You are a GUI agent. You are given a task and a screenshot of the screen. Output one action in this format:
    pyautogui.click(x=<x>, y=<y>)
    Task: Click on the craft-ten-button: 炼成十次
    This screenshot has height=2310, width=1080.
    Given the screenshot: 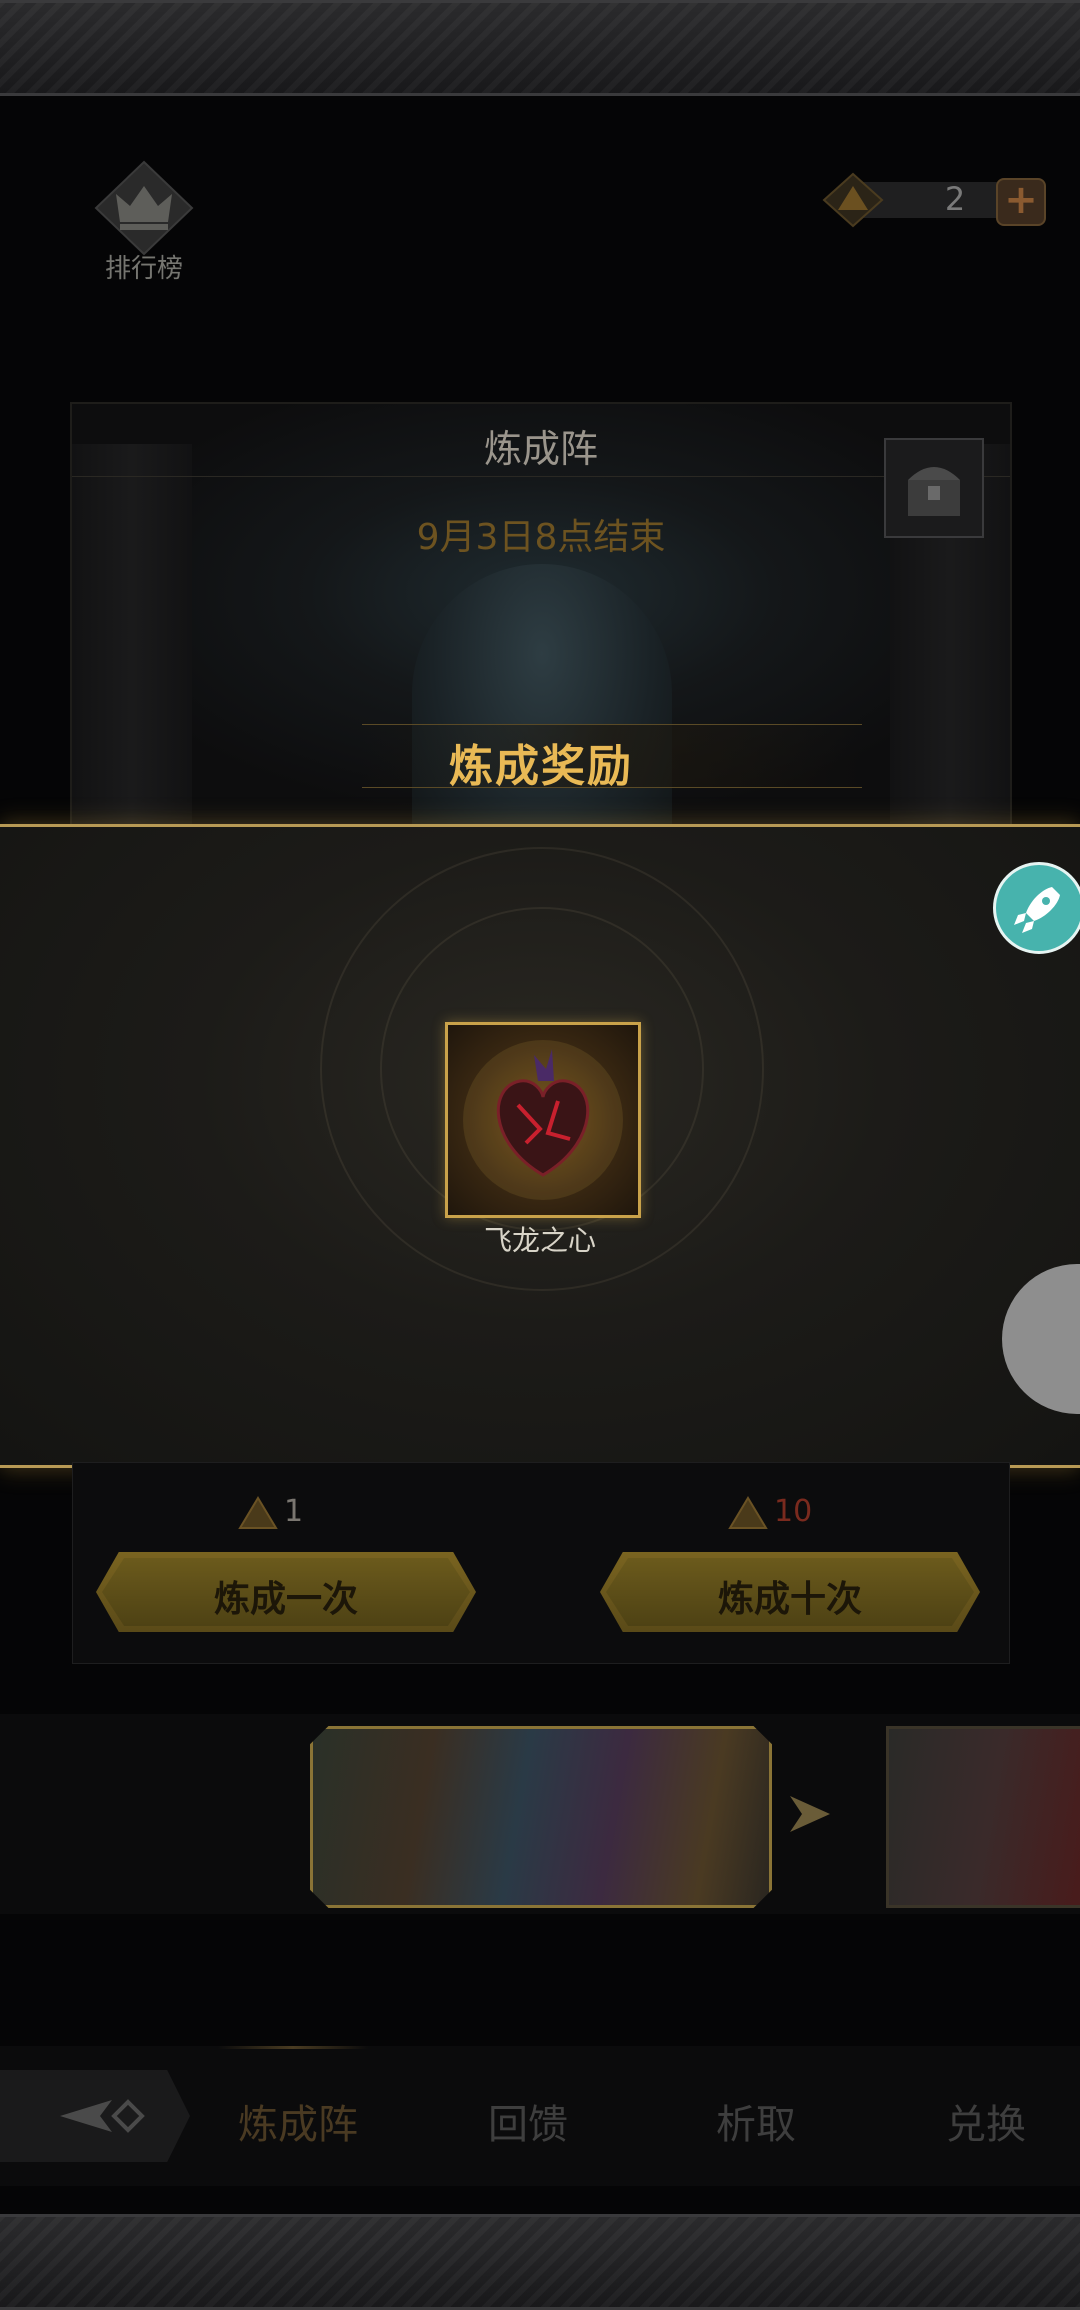 What is the action you would take?
    pyautogui.click(x=790, y=1592)
    